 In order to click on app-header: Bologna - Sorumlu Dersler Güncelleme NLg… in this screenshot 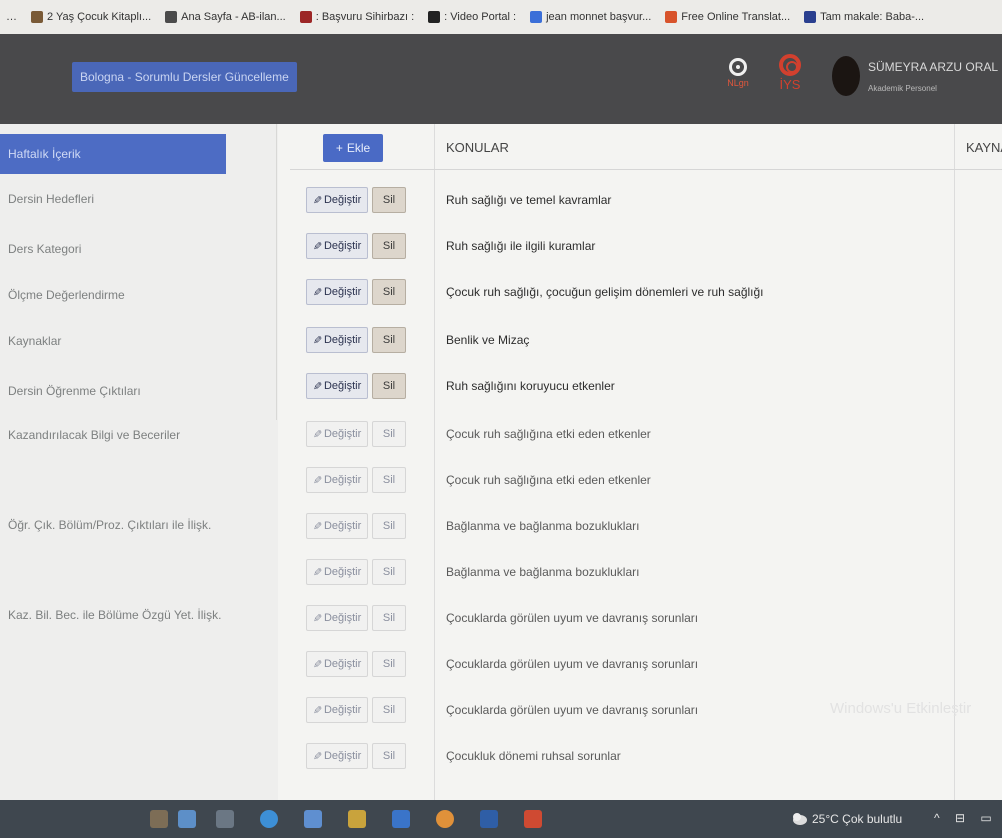, I will do `click(501, 79)`.